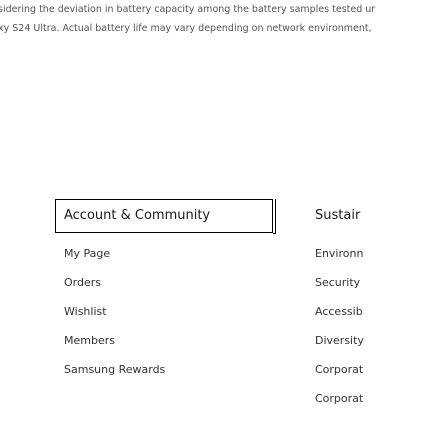  I want to click on footer-link-my-page: My Page, so click(114, 261).